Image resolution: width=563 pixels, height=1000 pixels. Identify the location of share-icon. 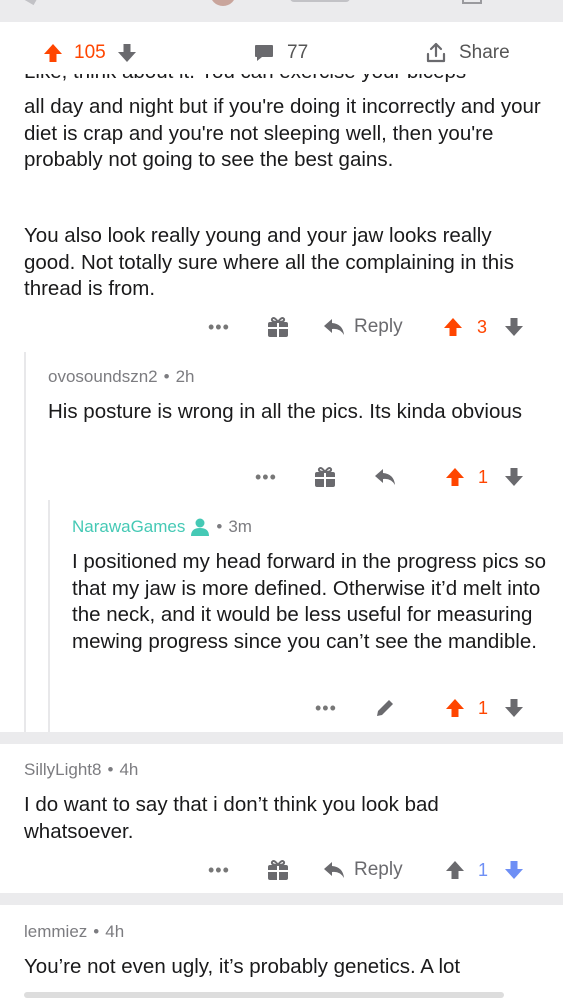
(436, 53).